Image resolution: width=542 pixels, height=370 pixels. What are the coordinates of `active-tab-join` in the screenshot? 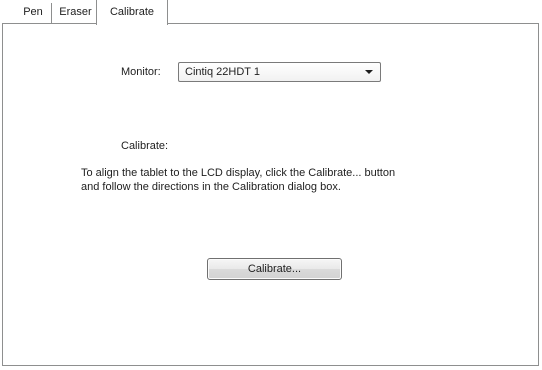 It's located at (132, 24).